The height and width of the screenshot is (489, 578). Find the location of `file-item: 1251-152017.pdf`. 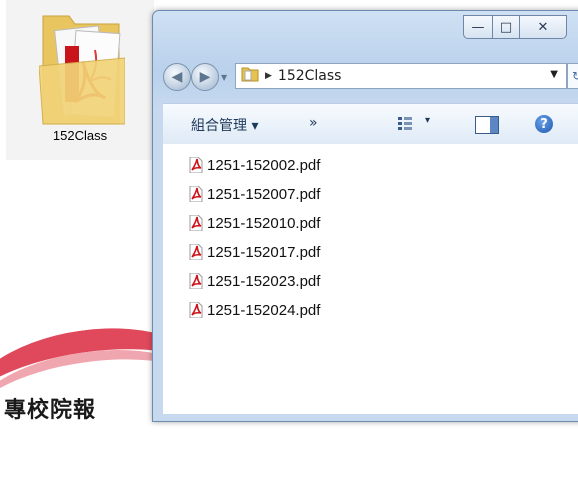

file-item: 1251-152017.pdf is located at coordinates (254, 252).